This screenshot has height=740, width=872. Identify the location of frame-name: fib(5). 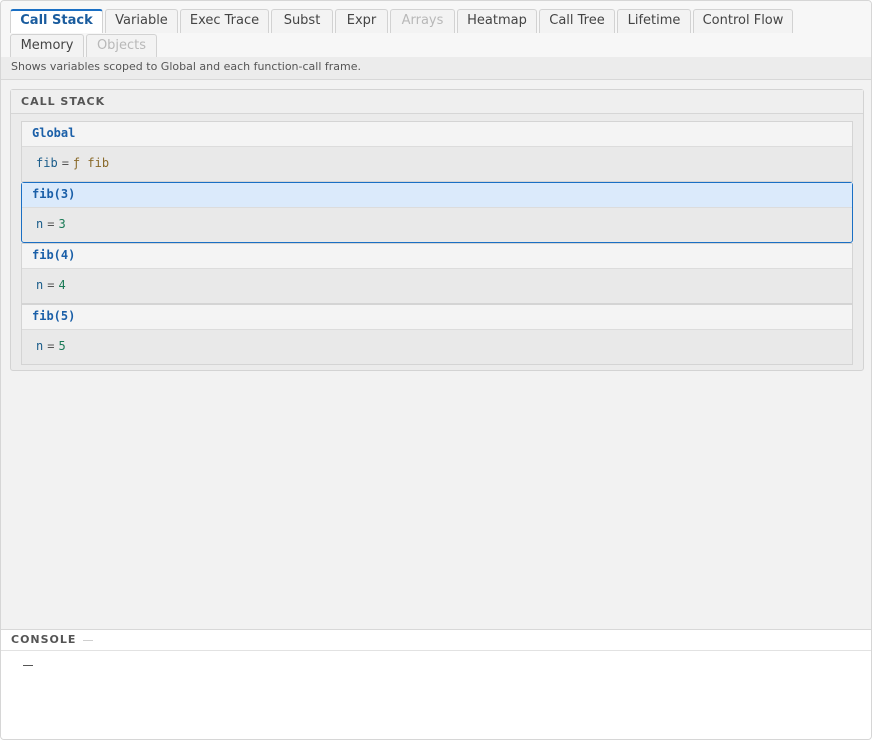
(437, 317).